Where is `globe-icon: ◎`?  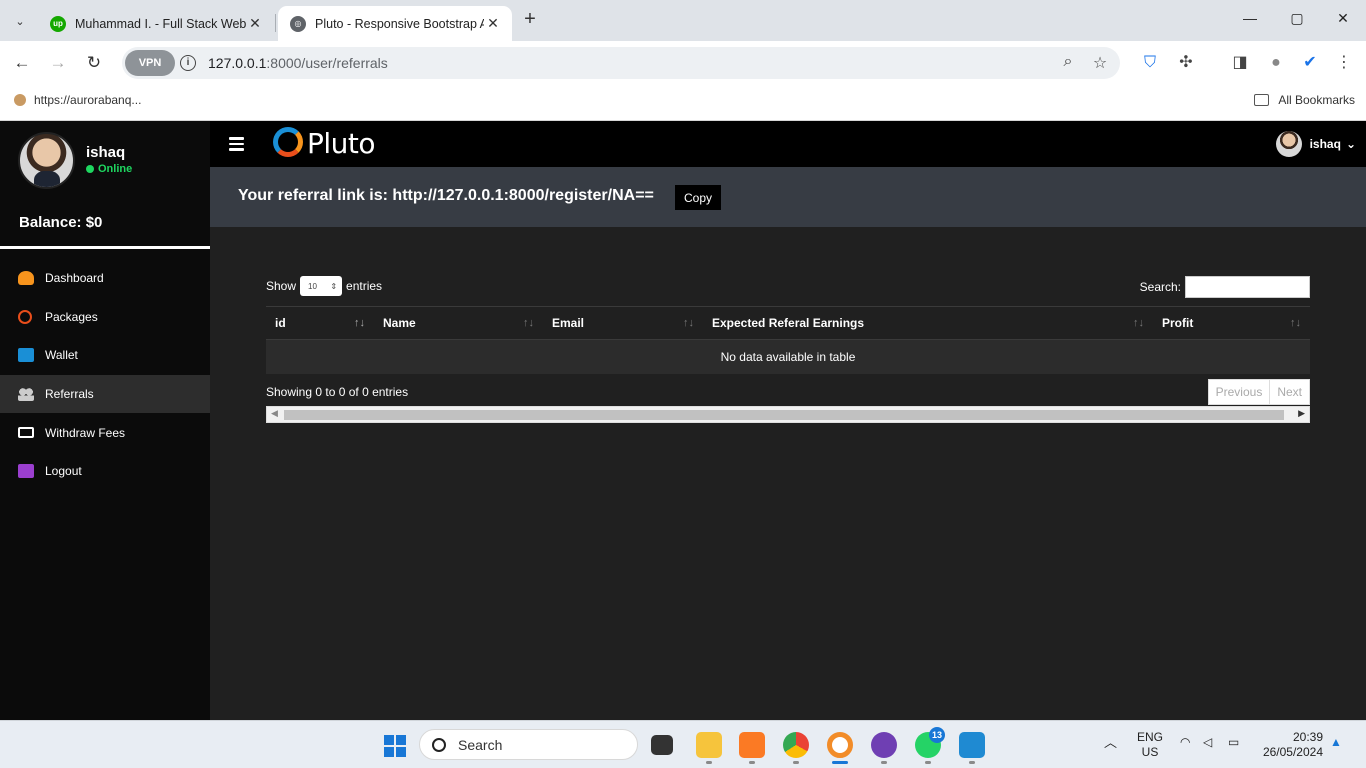 globe-icon: ◎ is located at coordinates (298, 23).